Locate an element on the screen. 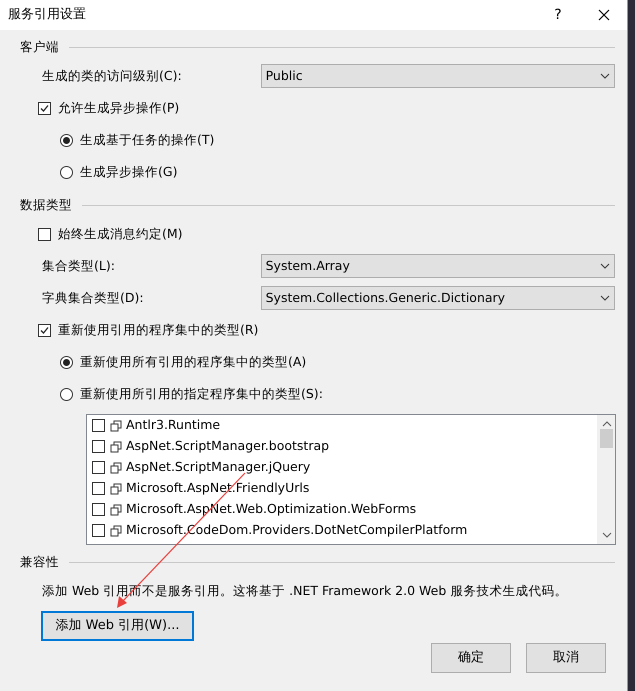  field-label: 字典集合类型(D): is located at coordinates (93, 297).